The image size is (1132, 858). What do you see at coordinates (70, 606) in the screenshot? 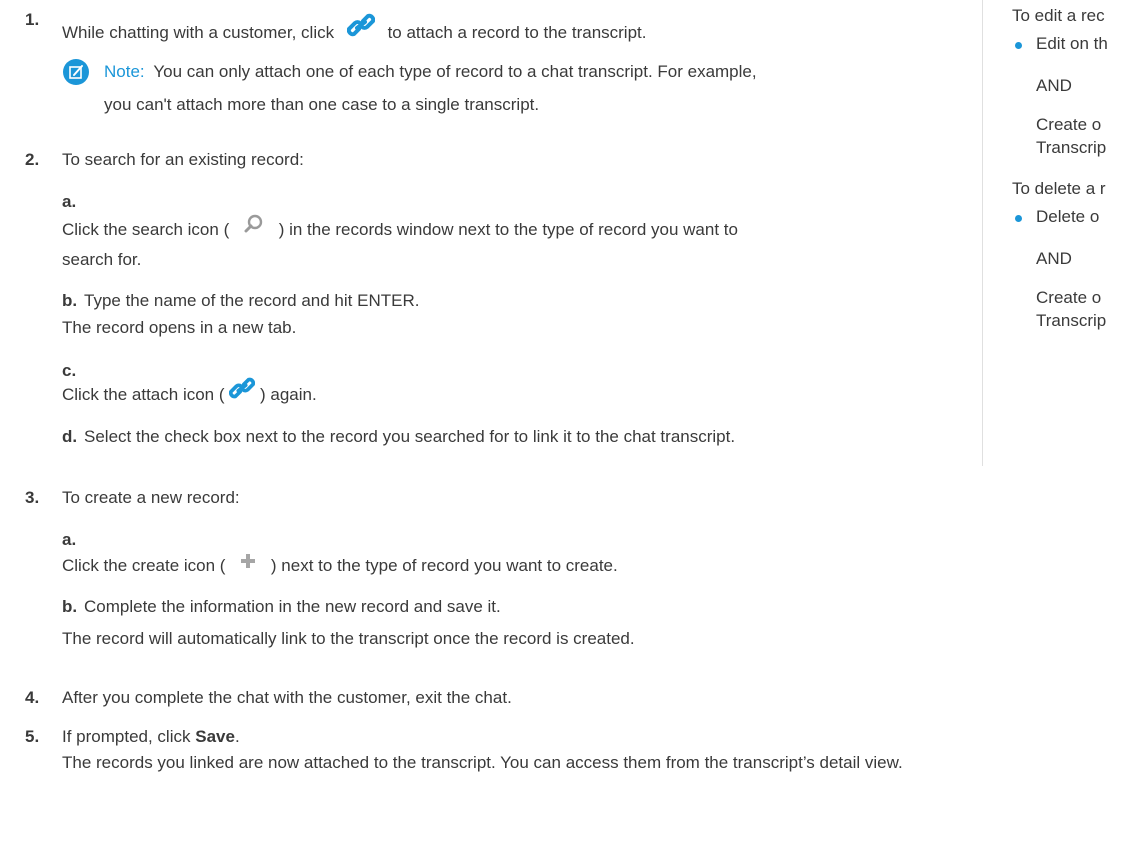
I see `step-3b-letter: b.` at bounding box center [70, 606].